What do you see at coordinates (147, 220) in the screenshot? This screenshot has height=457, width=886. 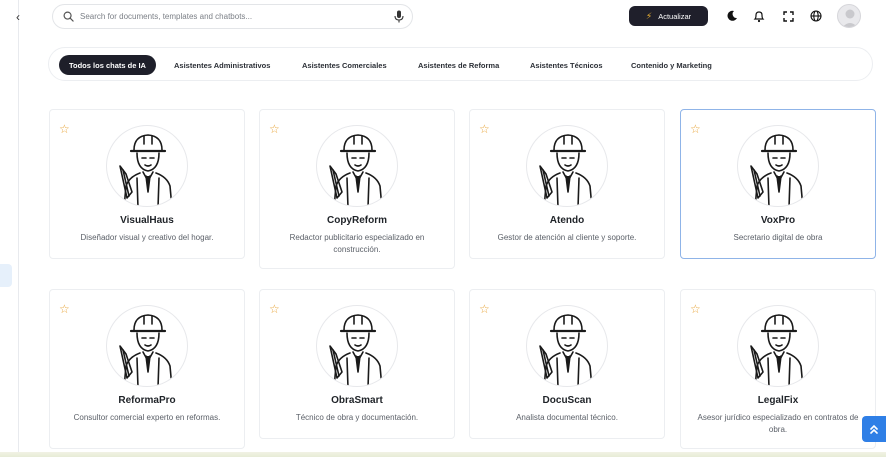 I see `assistant-name: VisualHaus` at bounding box center [147, 220].